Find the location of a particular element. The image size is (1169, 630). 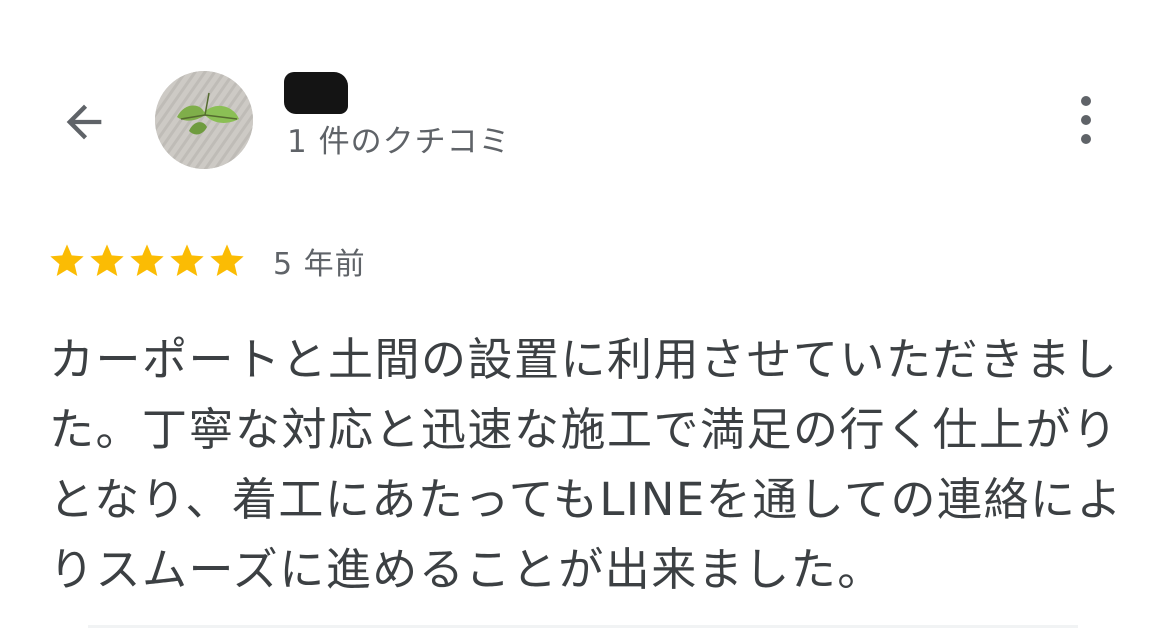

reviewer-name: 秋 is located at coordinates (316, 93).